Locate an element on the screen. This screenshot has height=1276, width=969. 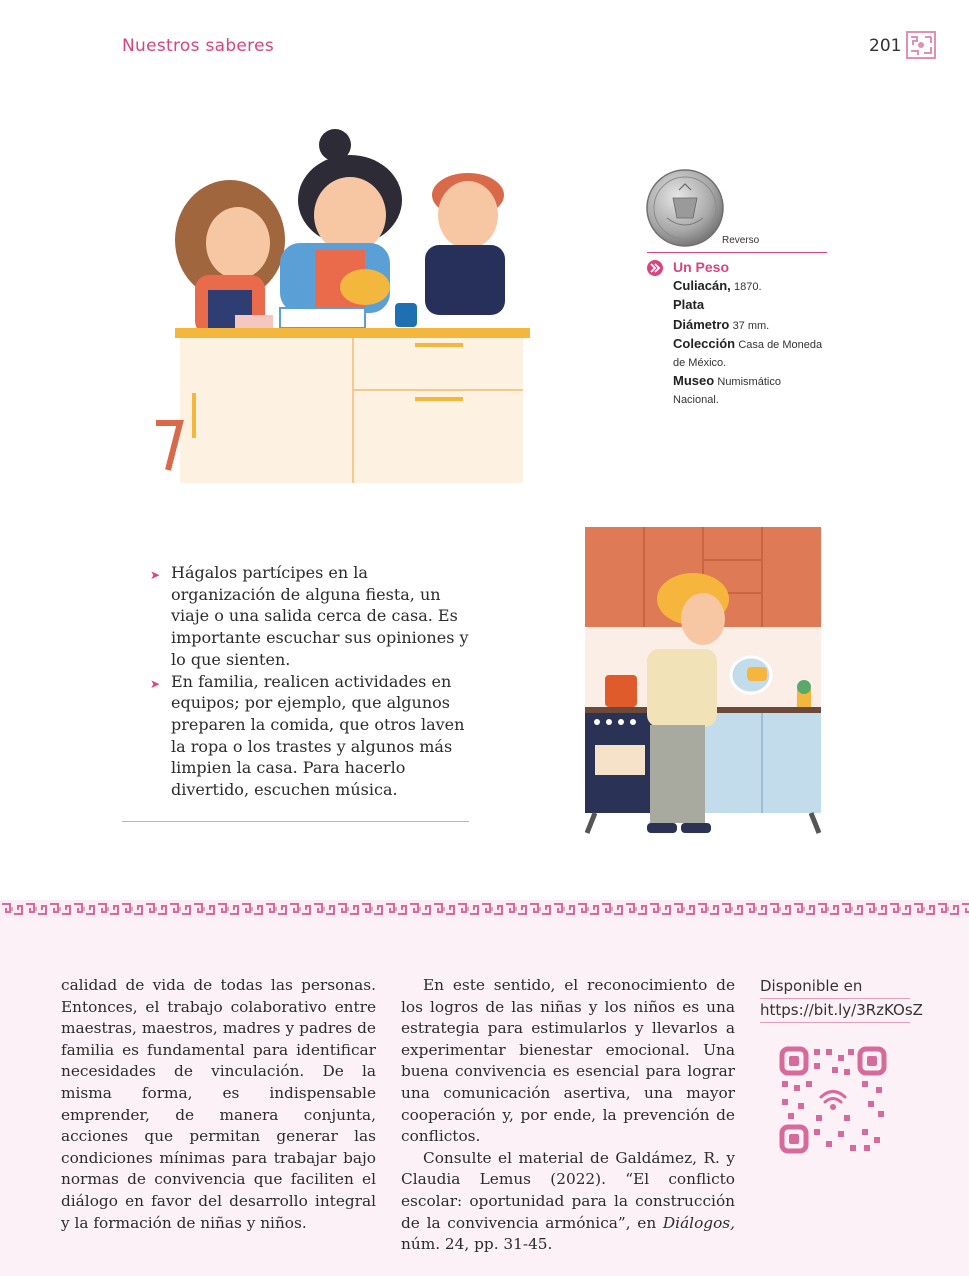
section-title: Nuestros saberes is located at coordinates (198, 46).